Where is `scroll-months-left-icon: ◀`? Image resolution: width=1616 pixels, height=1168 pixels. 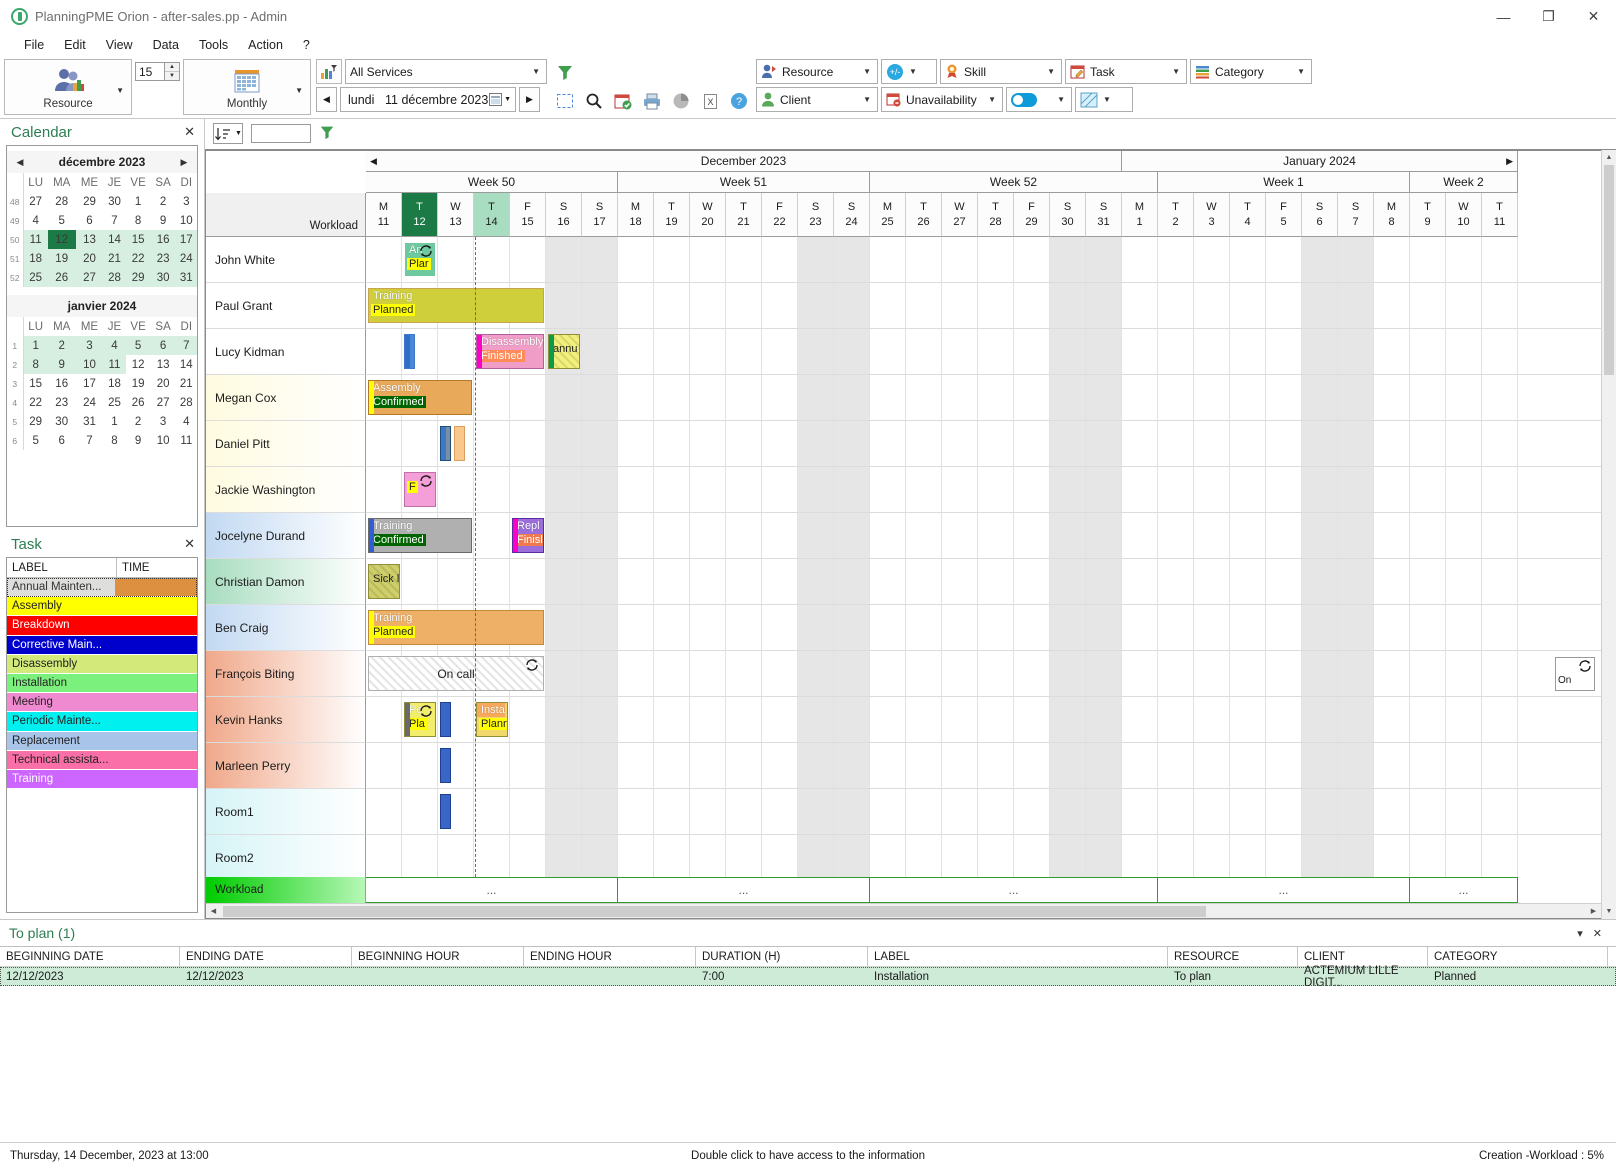
scroll-months-left-icon: ◀ is located at coordinates (373, 161).